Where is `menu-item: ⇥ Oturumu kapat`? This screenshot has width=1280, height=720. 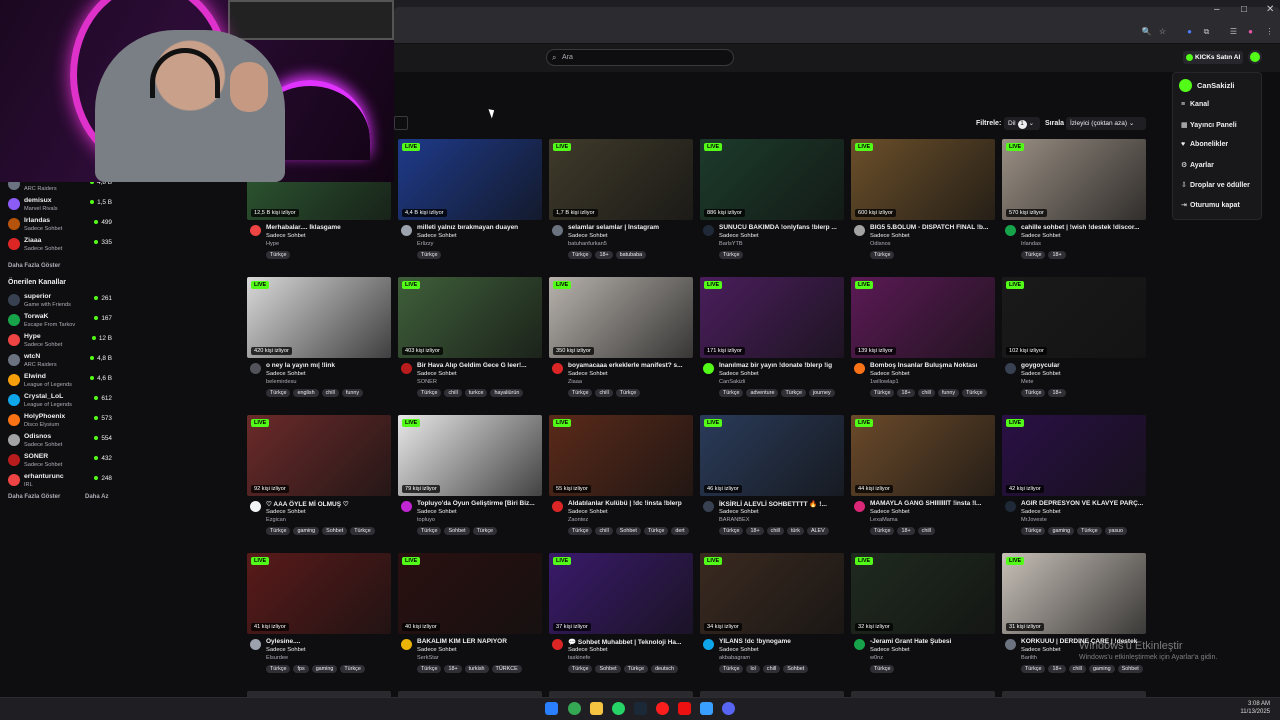 menu-item: ⇥ Oturumu kapat is located at coordinates (1210, 208).